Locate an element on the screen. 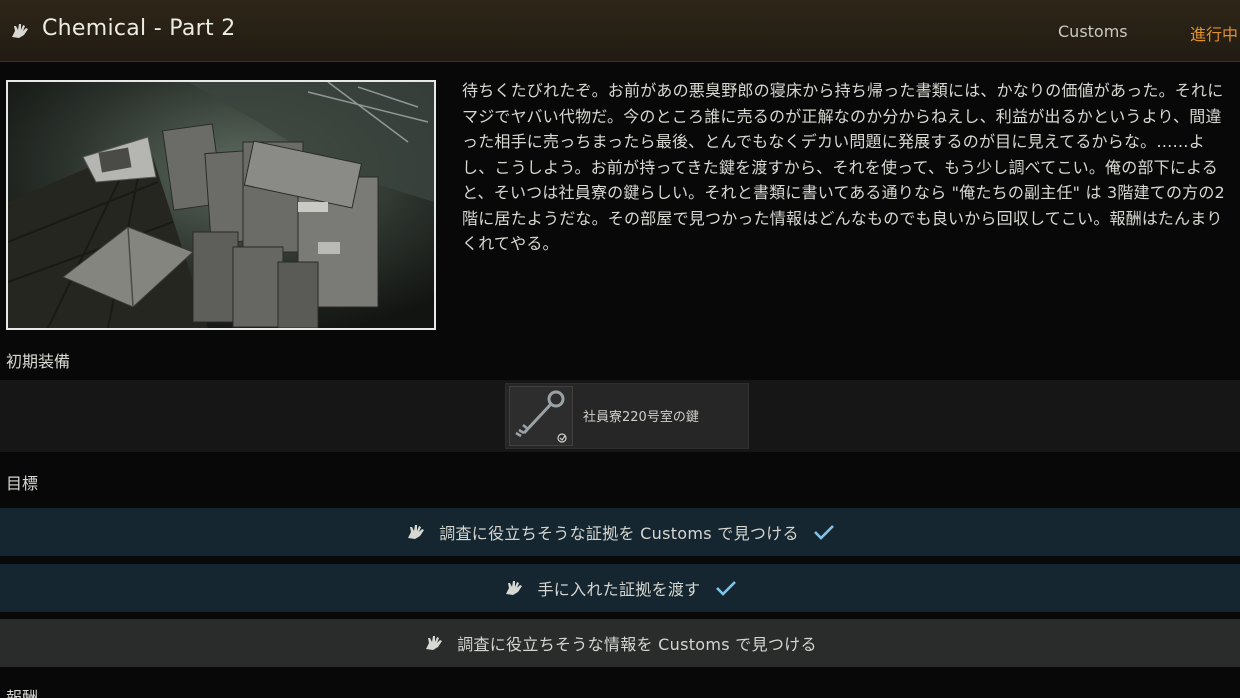 The width and height of the screenshot is (1240, 698). objective-text: 手に入れた証拠を渡す is located at coordinates (619, 589).